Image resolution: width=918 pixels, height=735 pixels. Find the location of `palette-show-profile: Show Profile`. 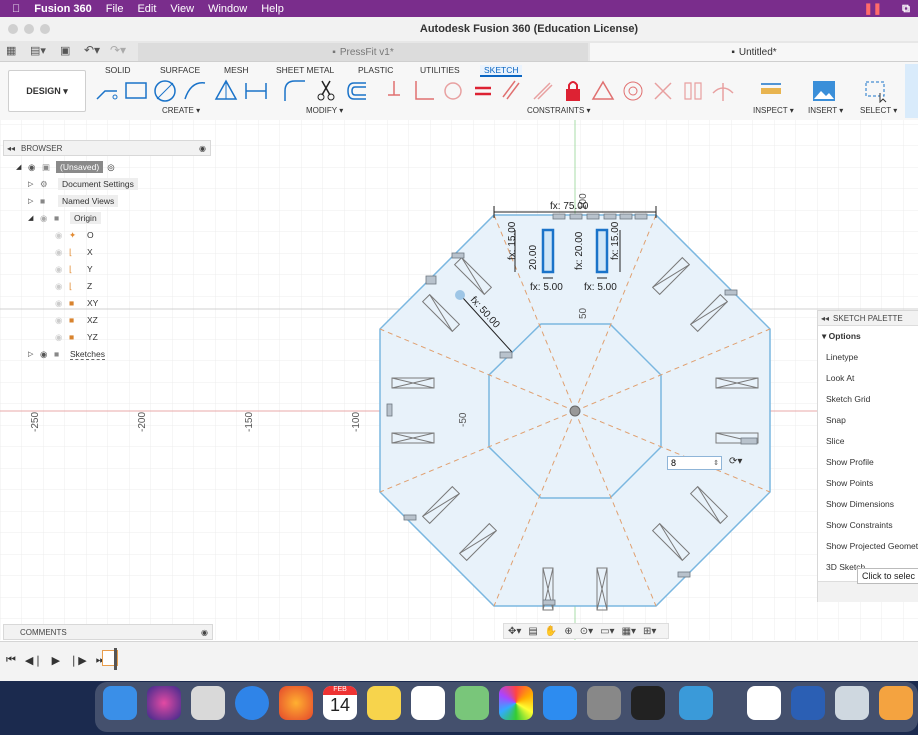

palette-show-profile: Show Profile is located at coordinates (850, 462).